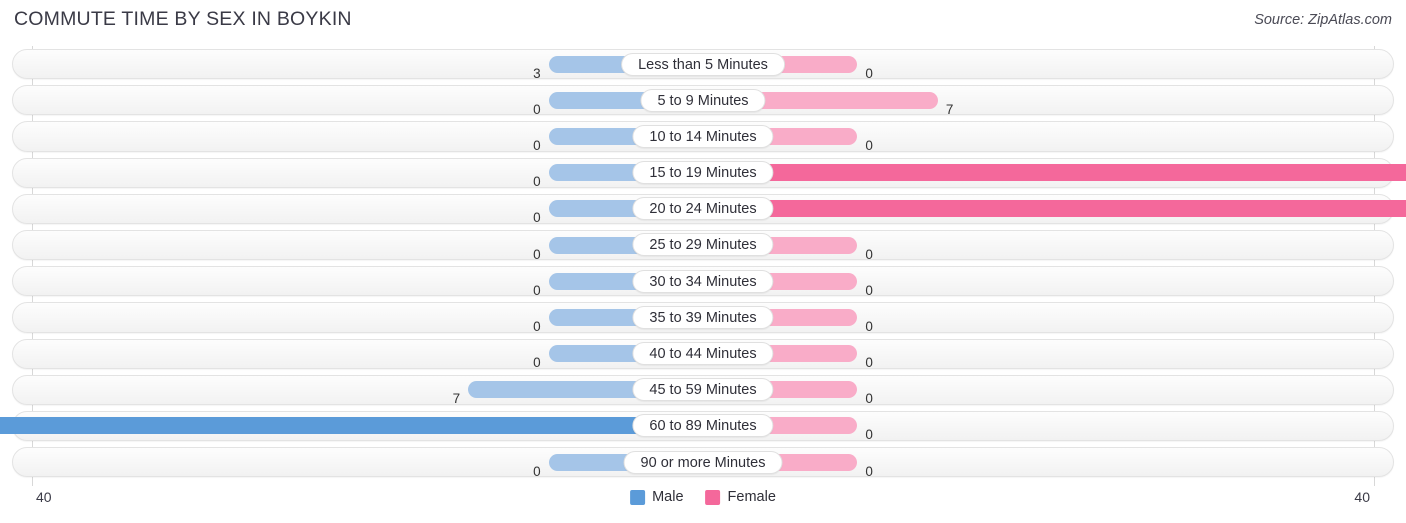 Image resolution: width=1406 pixels, height=523 pixels. Describe the element at coordinates (1323, 20) in the screenshot. I see `source-attribution: Source: ZipAtlas.com` at that location.